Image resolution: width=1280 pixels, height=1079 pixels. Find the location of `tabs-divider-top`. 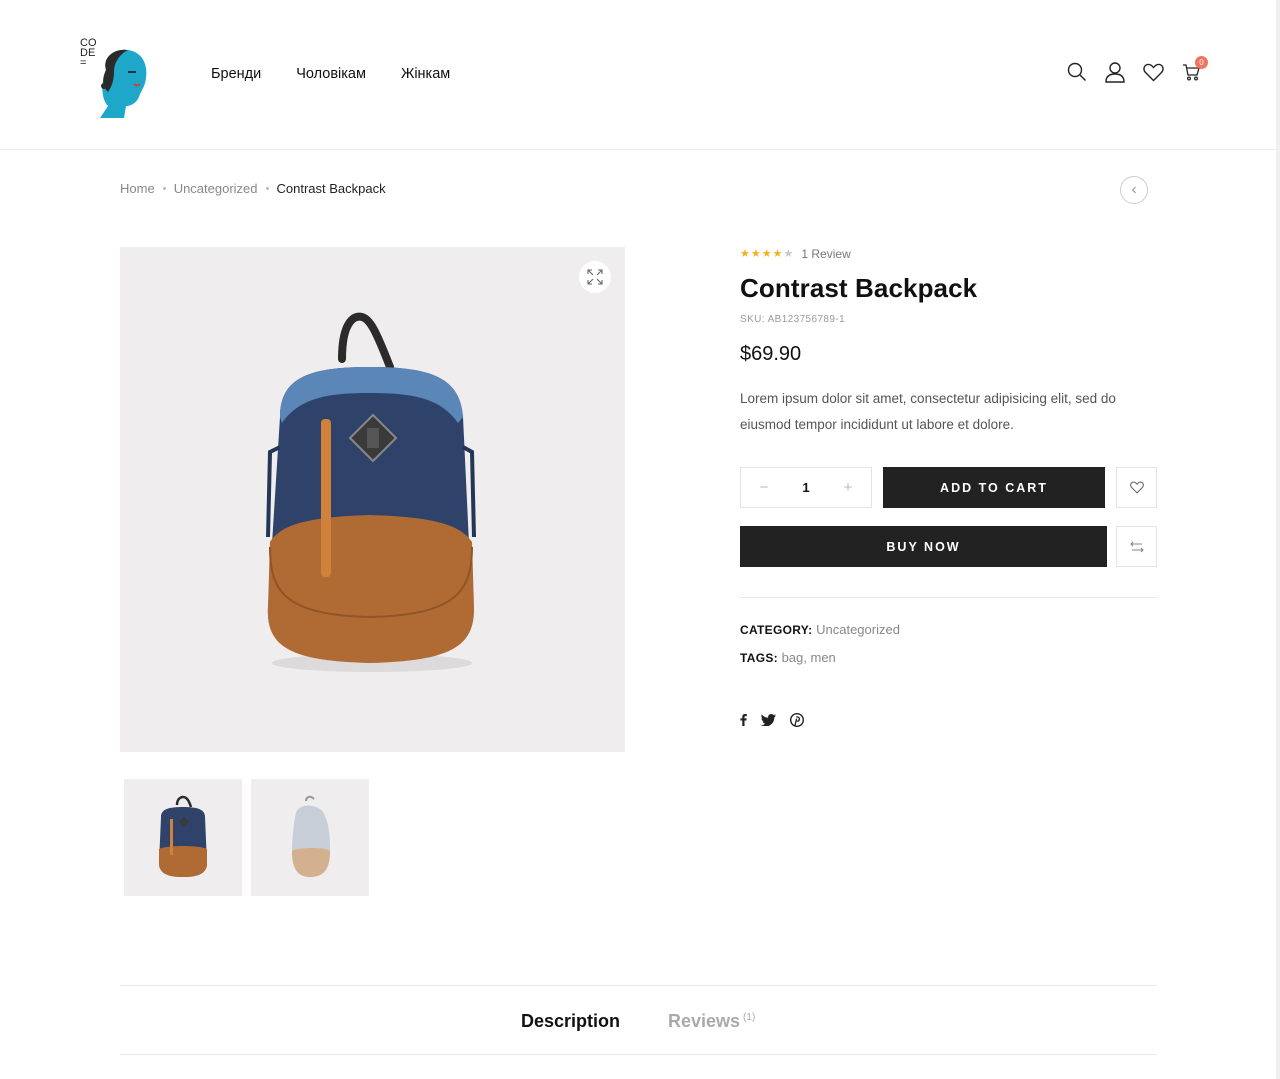

tabs-divider-top is located at coordinates (638, 985).